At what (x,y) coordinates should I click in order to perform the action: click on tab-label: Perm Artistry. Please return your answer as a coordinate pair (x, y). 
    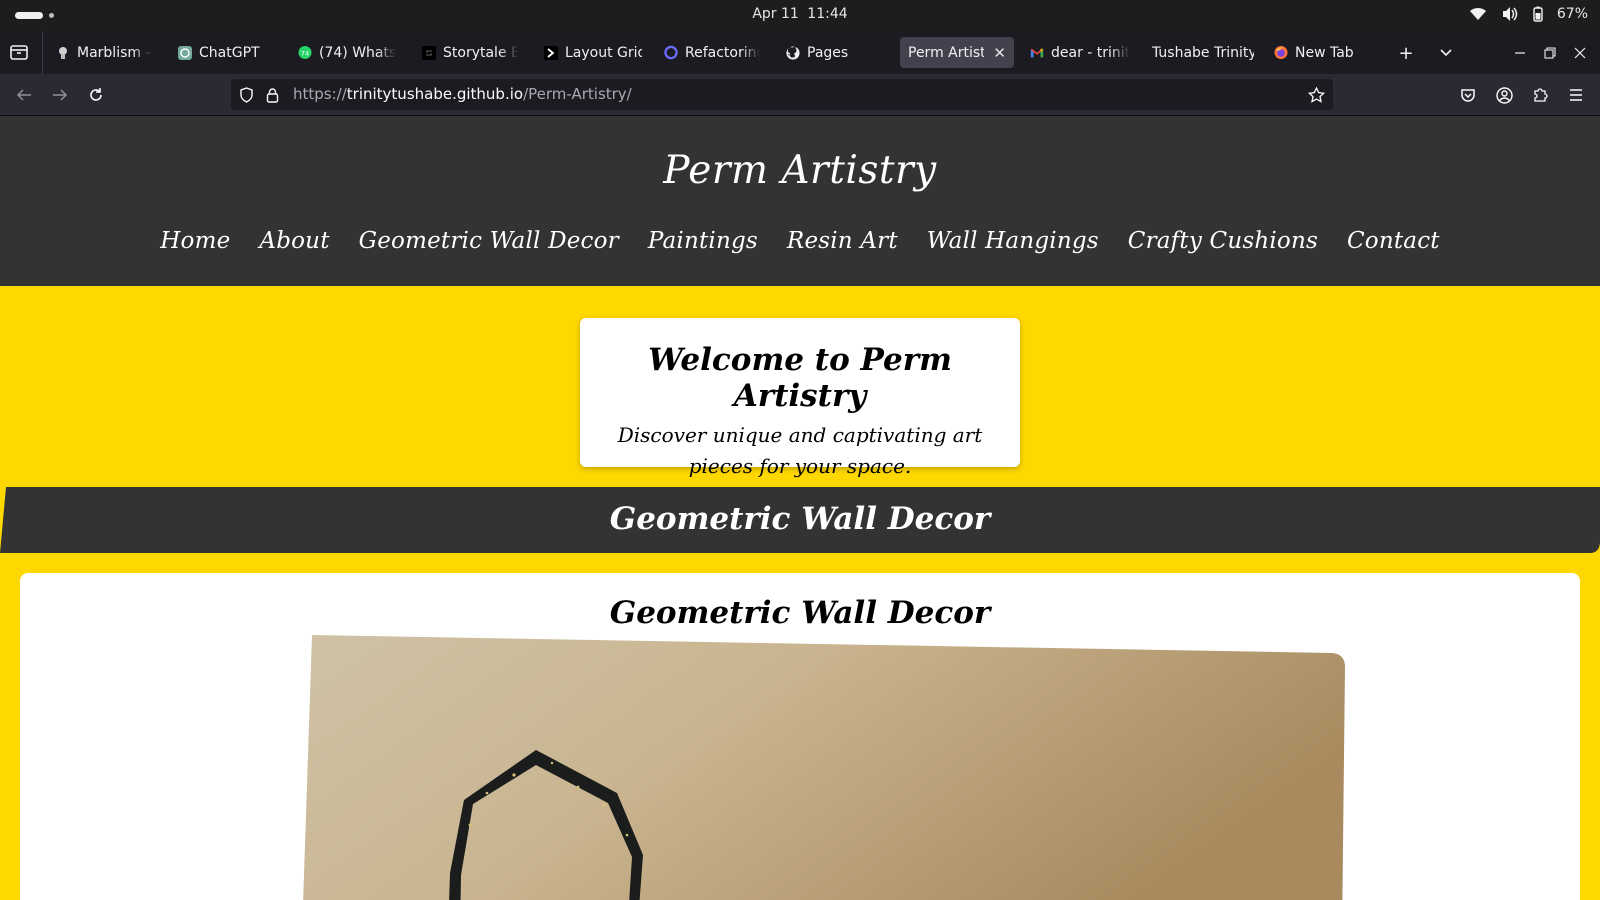
    Looking at the image, I should click on (946, 52).